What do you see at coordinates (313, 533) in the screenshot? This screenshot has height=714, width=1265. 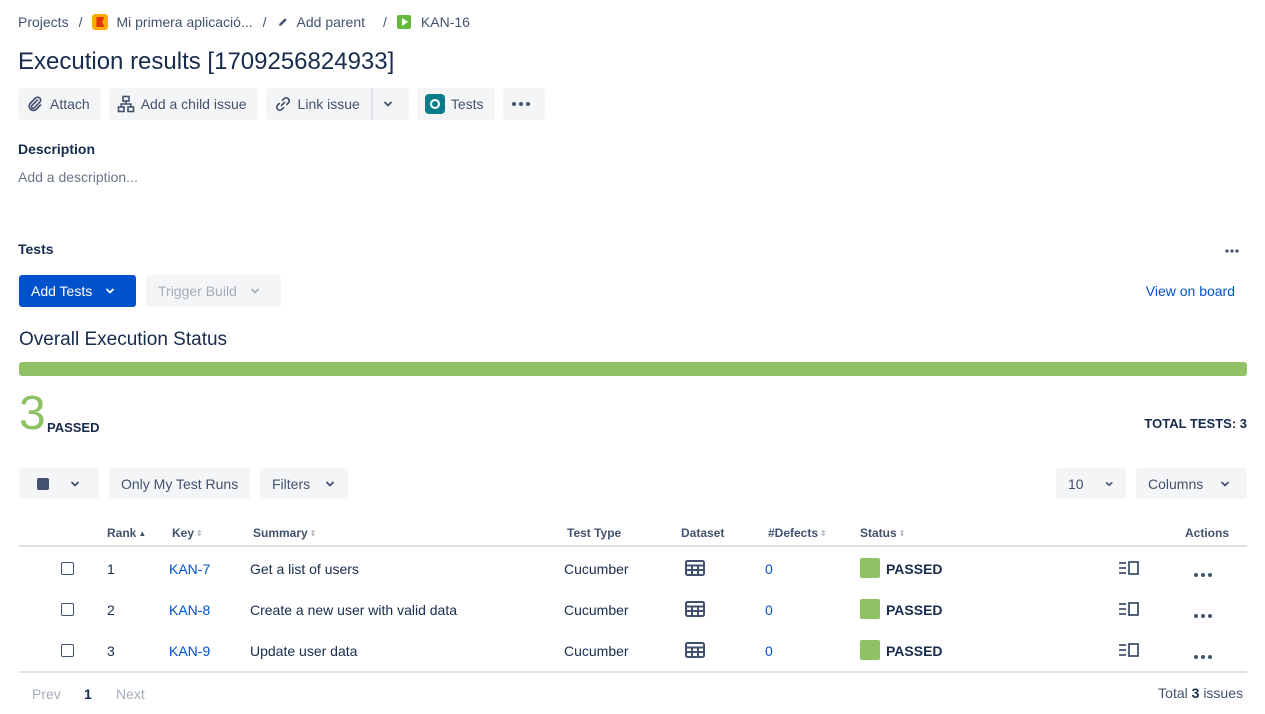 I see `sort-icon: ⇕` at bounding box center [313, 533].